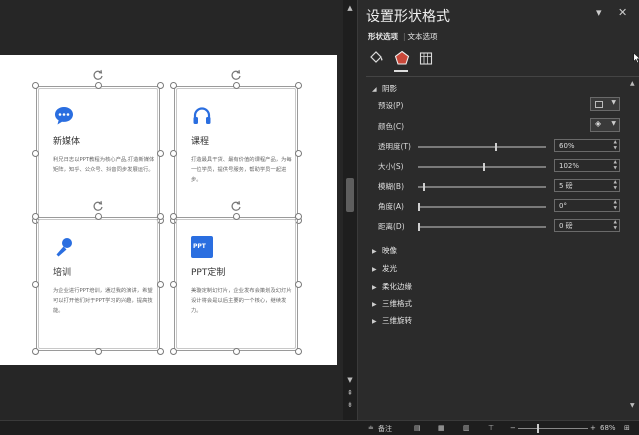  What do you see at coordinates (553, 428) in the screenshot?
I see `zoom-slider` at bounding box center [553, 428].